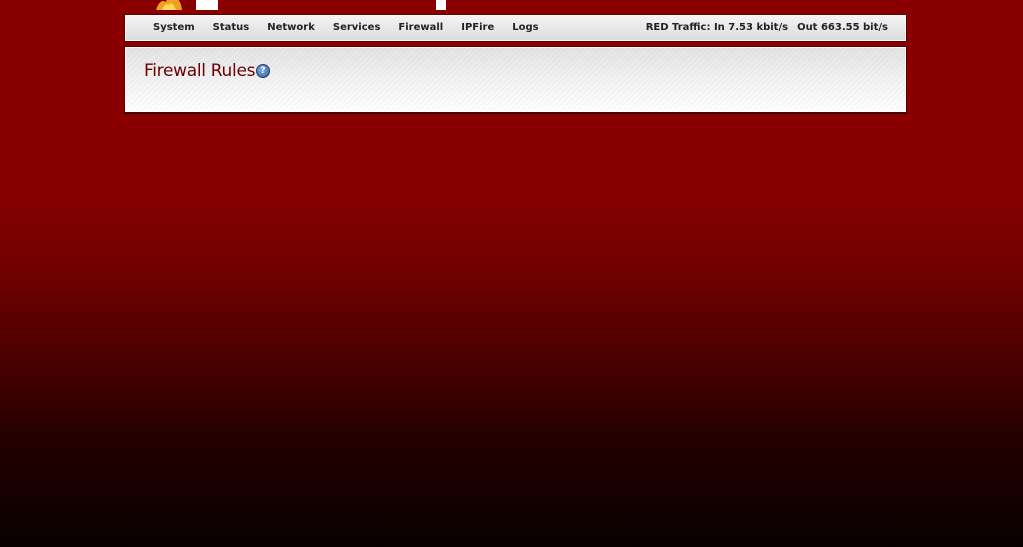  What do you see at coordinates (231, 28) in the screenshot?
I see `nav-item-status: Status` at bounding box center [231, 28].